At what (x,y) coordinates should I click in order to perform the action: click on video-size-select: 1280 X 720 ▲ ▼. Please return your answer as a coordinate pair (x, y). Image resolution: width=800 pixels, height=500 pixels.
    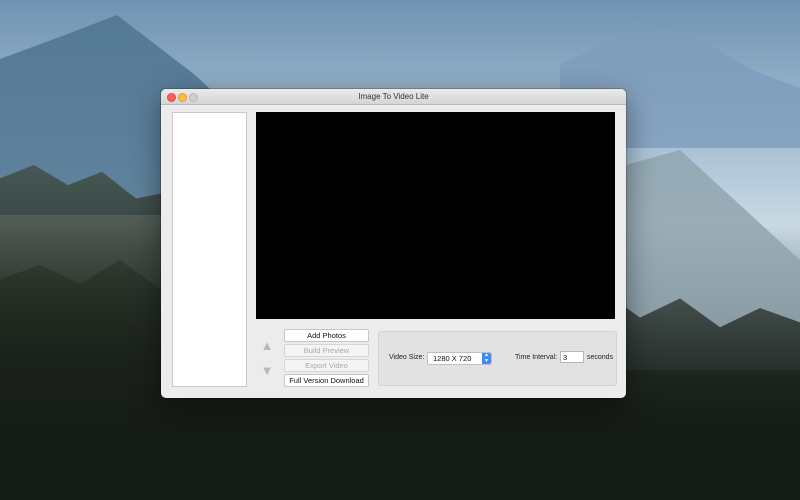
    Looking at the image, I should click on (459, 358).